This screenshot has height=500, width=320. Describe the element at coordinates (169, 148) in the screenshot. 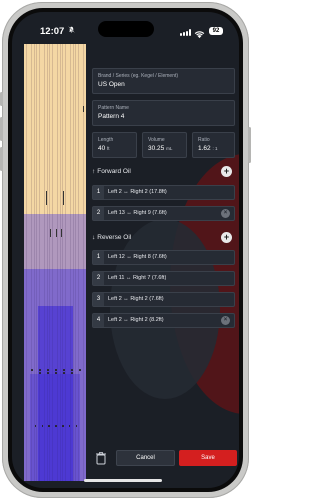

I see `volume-unit: mL` at that location.